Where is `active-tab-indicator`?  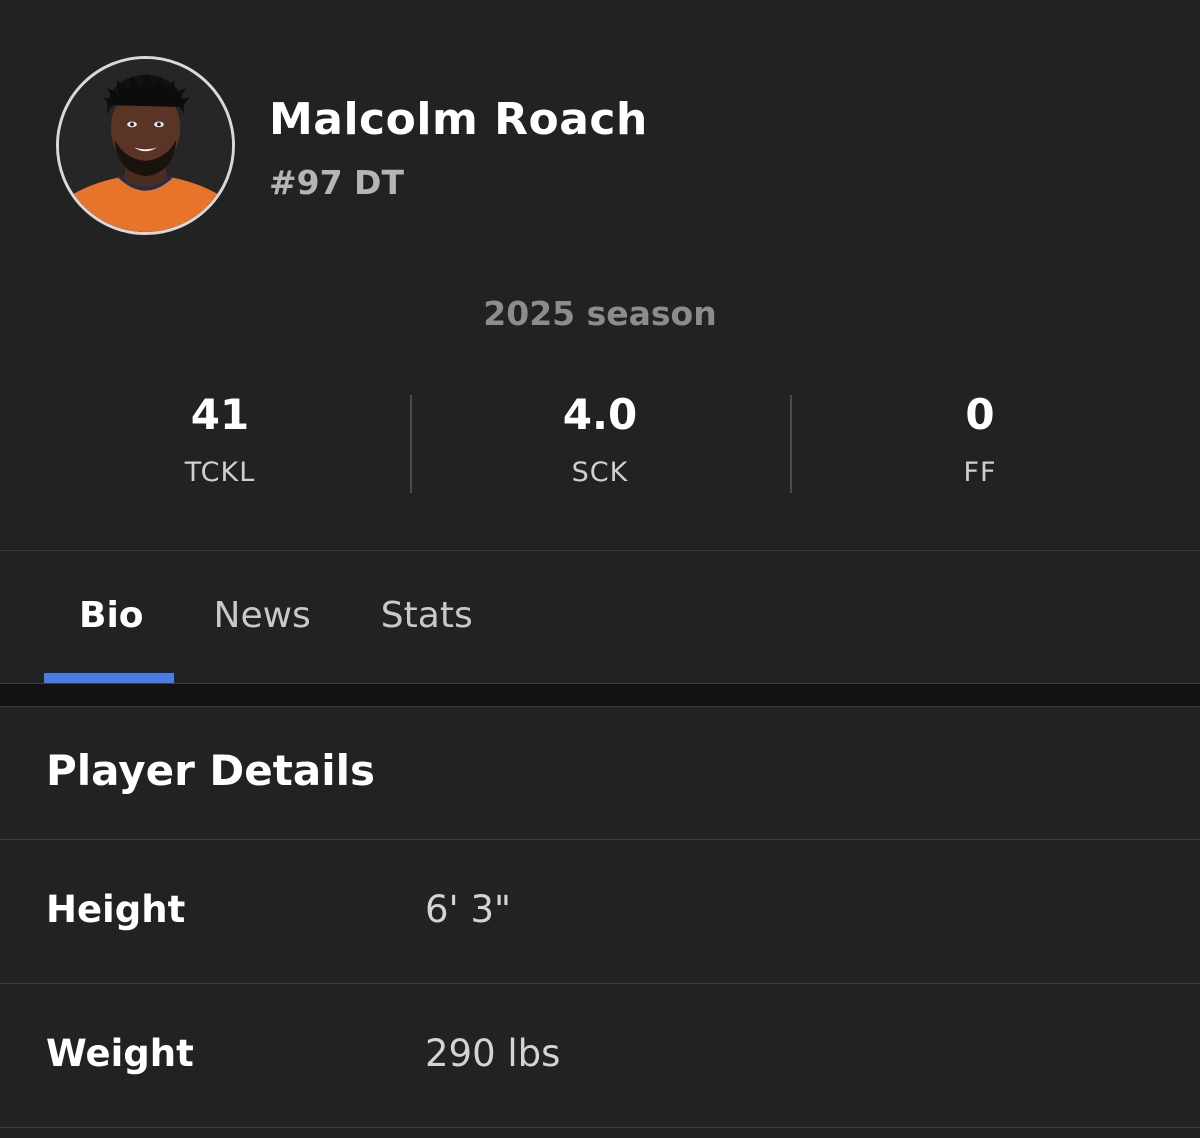 active-tab-indicator is located at coordinates (109, 678).